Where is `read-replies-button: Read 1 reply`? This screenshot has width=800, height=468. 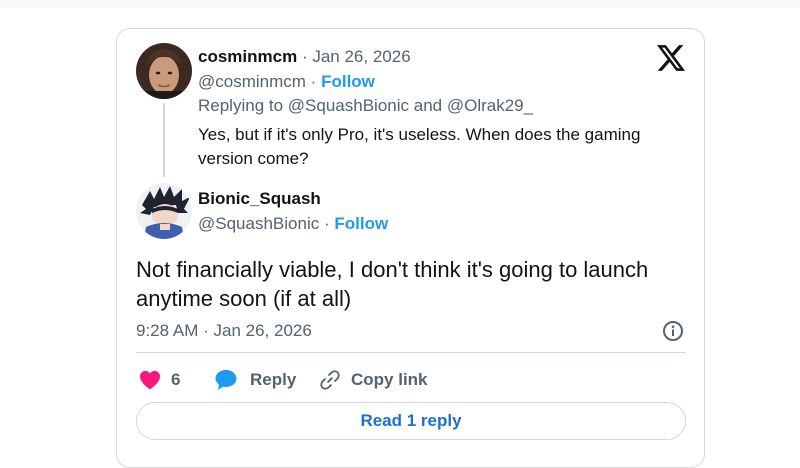
read-replies-button: Read 1 reply is located at coordinates (411, 421).